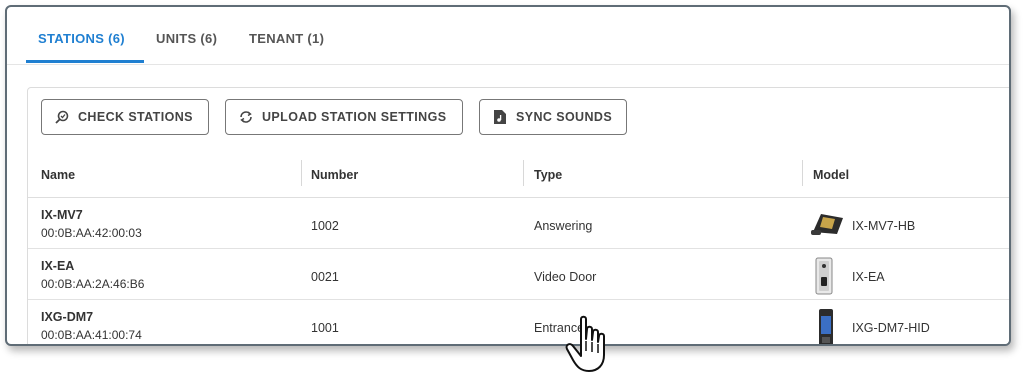  Describe the element at coordinates (824, 276) in the screenshot. I see `door-station-device-image` at that location.